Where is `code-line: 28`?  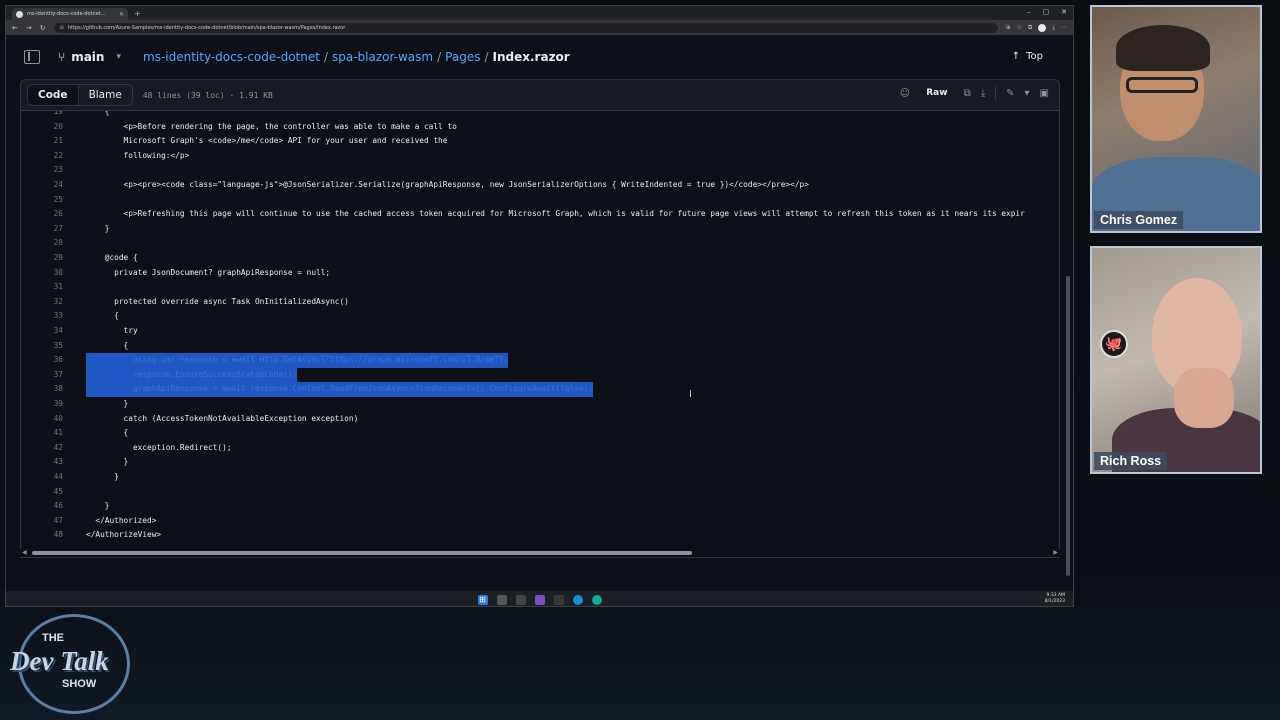
code-line: 28 is located at coordinates (540, 243).